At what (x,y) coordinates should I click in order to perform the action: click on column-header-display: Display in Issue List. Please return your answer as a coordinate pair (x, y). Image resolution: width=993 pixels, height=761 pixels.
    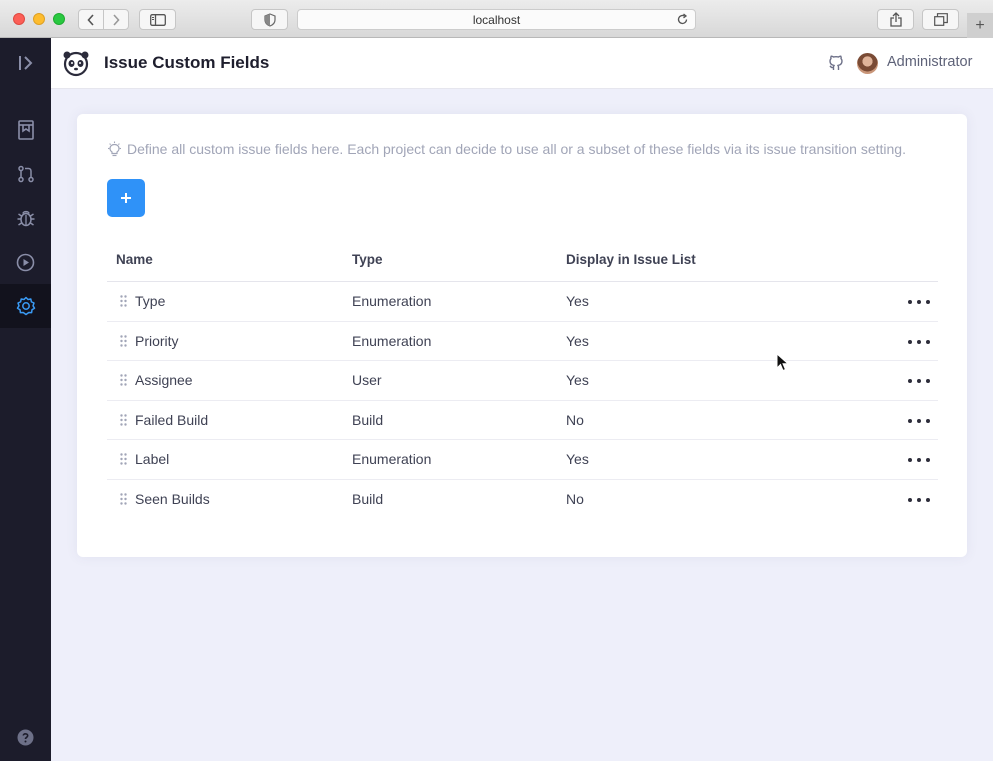
    Looking at the image, I should click on (631, 259).